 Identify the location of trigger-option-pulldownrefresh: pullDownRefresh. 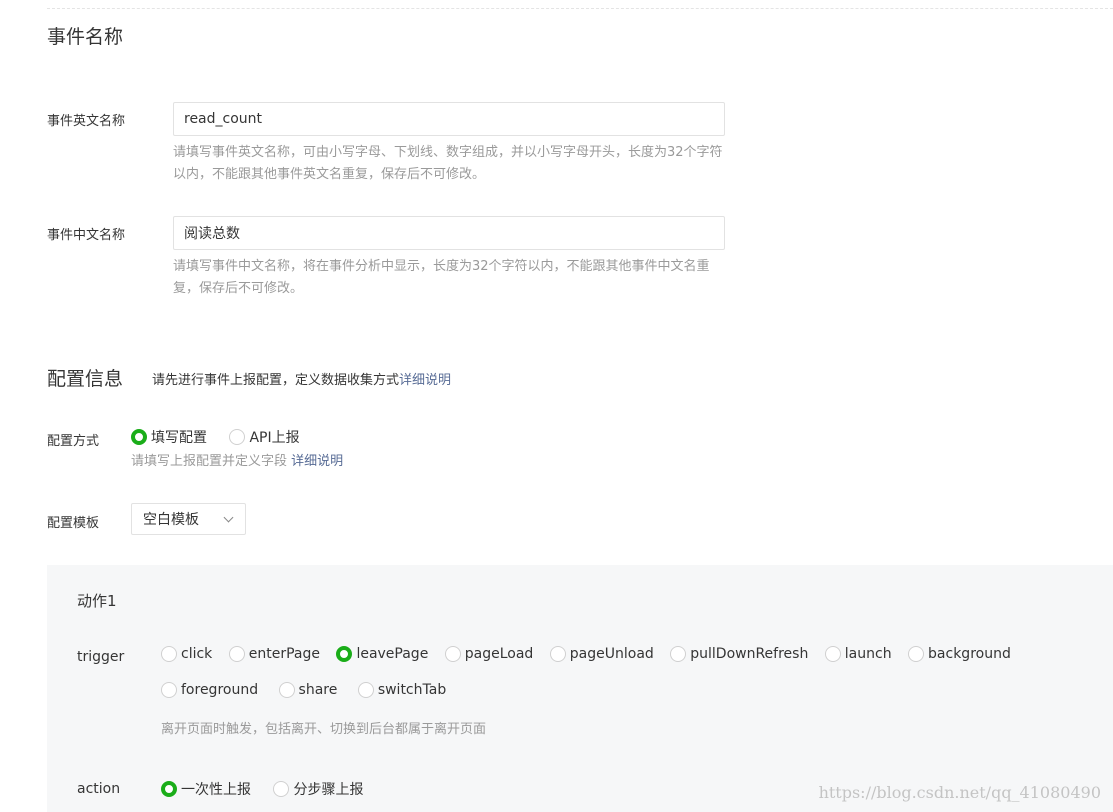
(739, 654).